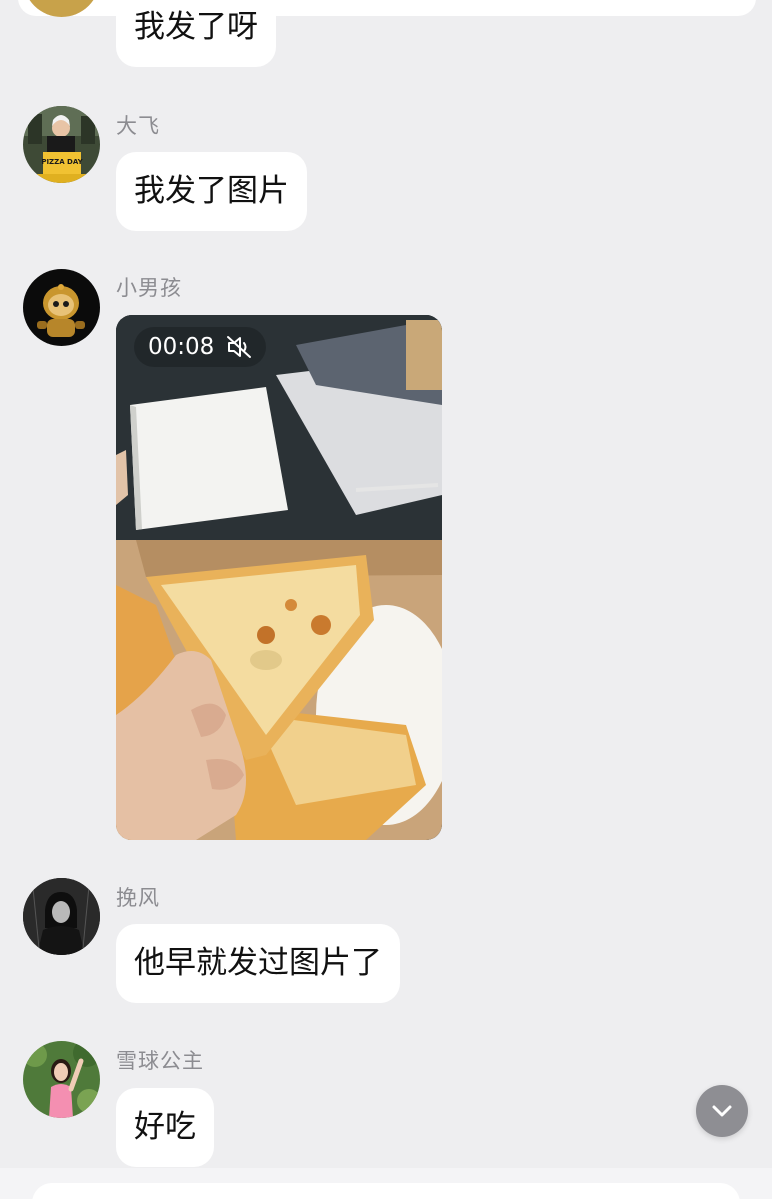 Image resolution: width=772 pixels, height=1199 pixels. I want to click on message-bubble: 好吃, so click(165, 1127).